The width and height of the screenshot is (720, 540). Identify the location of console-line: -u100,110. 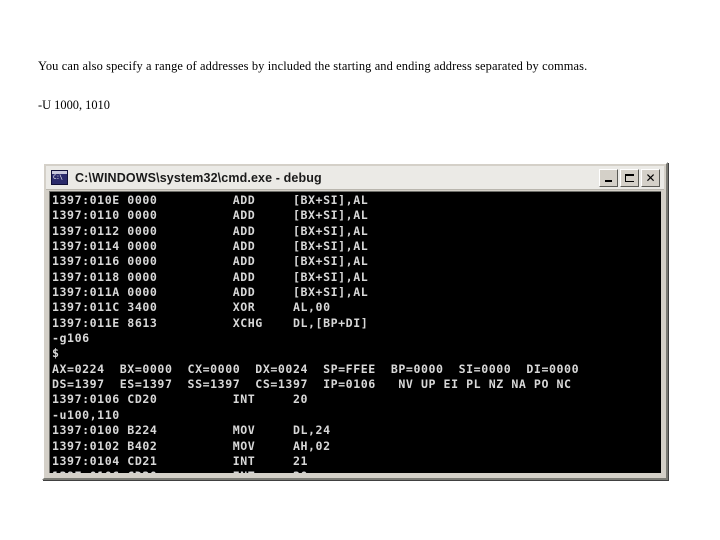
(86, 414).